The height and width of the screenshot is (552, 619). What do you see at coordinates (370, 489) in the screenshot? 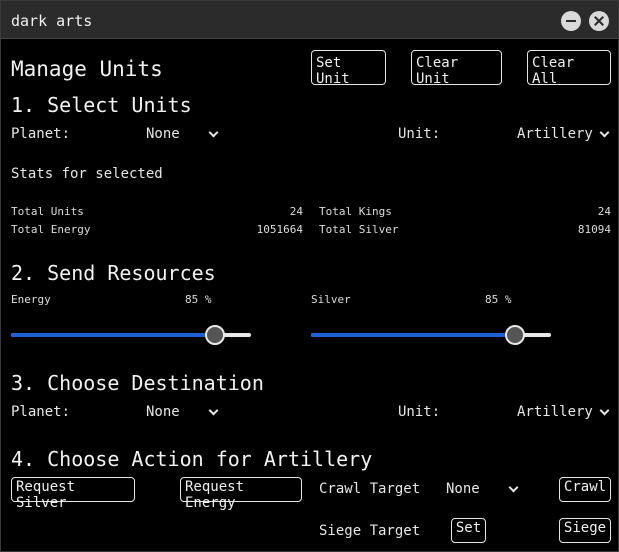
I see `crawl-target-label: Crawl Target` at bounding box center [370, 489].